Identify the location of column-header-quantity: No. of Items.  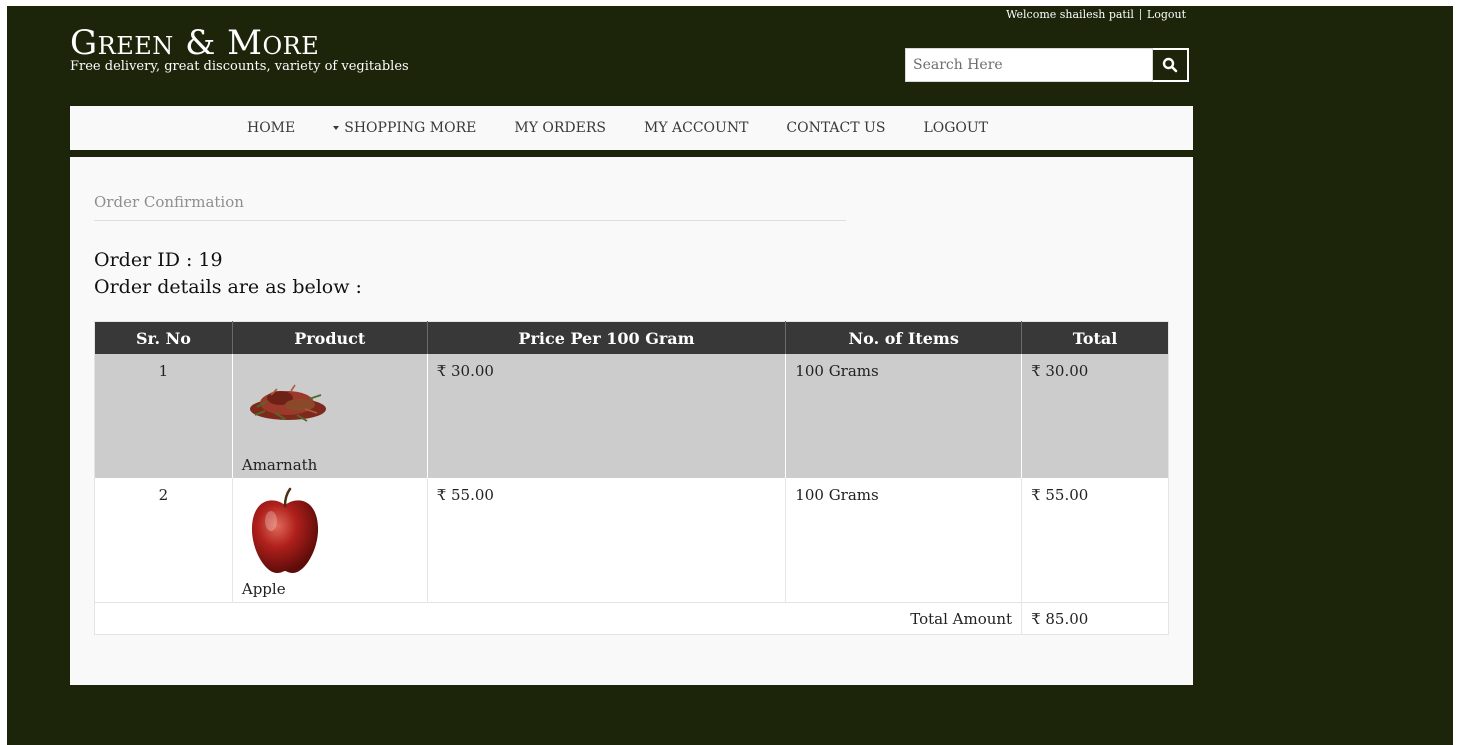
(903, 337).